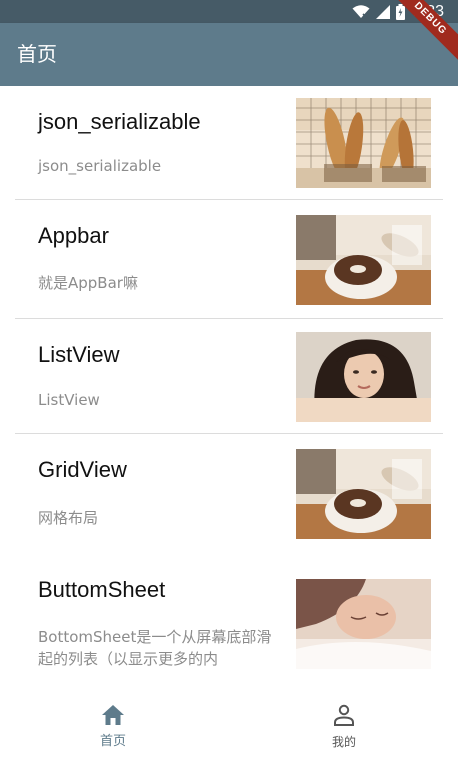 The image size is (458, 764). What do you see at coordinates (79, 354) in the screenshot?
I see `list-item-title: ListView` at bounding box center [79, 354].